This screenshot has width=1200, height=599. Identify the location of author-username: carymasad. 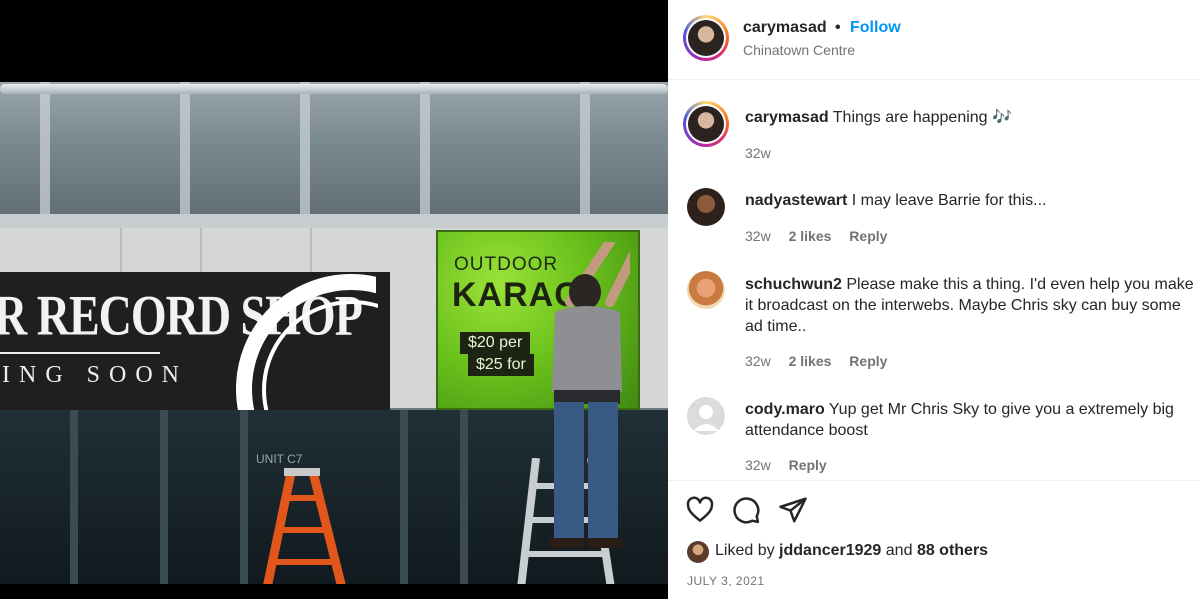
(785, 28).